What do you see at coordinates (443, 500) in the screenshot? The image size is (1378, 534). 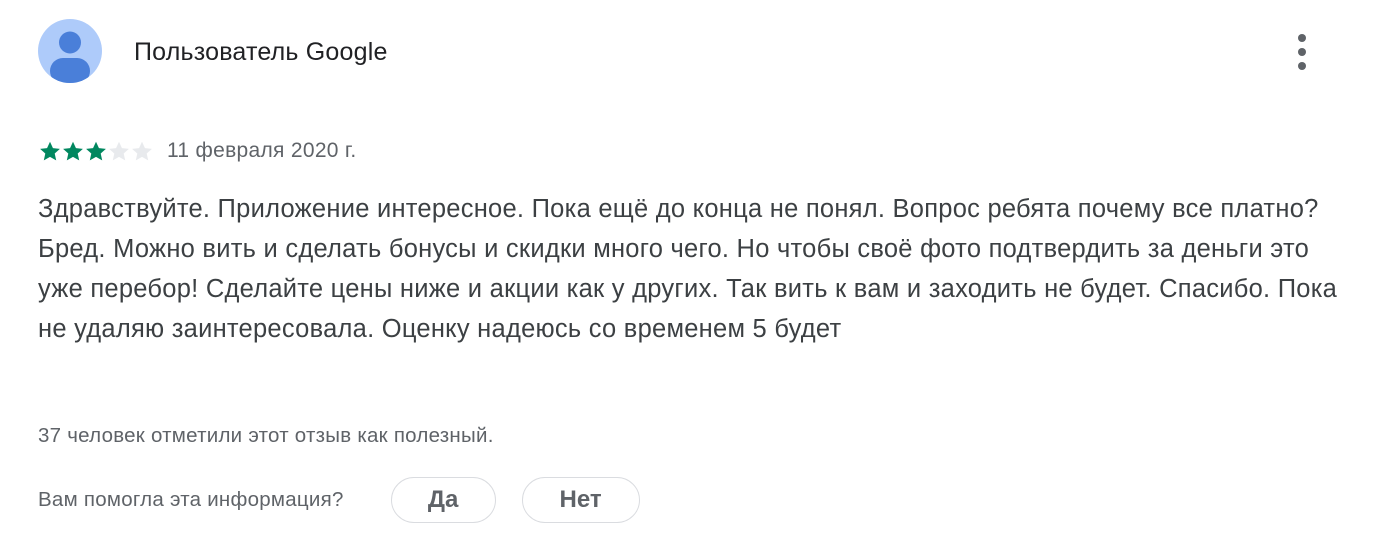 I see `yes-button: Да` at bounding box center [443, 500].